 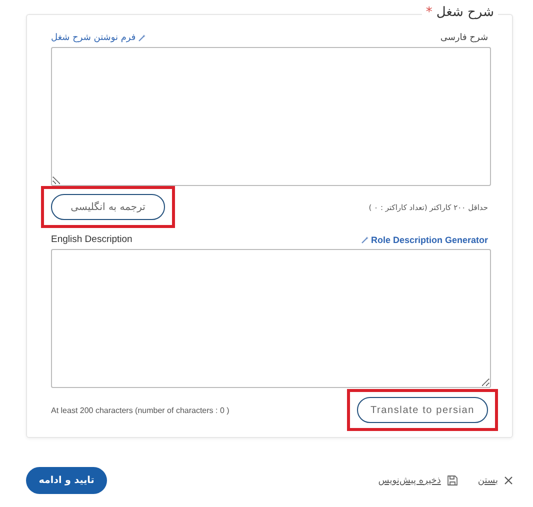 What do you see at coordinates (98, 38) in the screenshot?
I see `helper-link: فرم نوشتن شرح شغل` at bounding box center [98, 38].